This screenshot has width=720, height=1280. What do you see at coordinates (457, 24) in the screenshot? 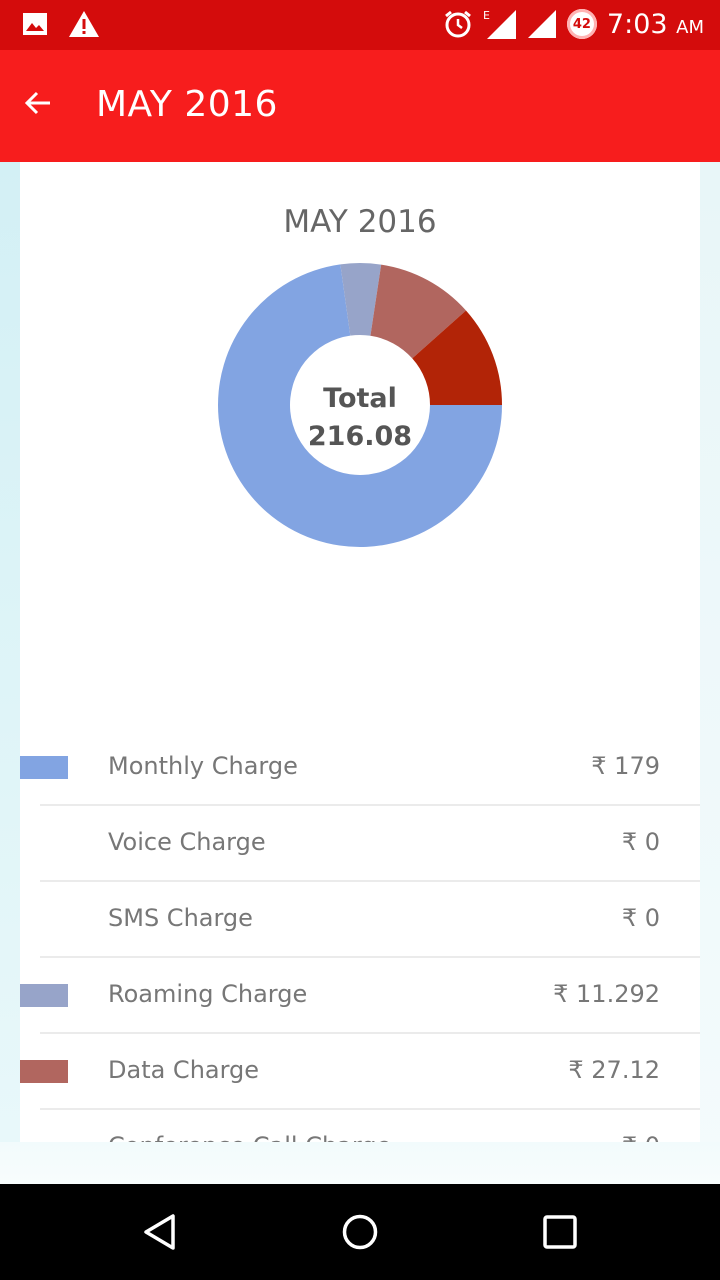
I see `alarm-icon` at bounding box center [457, 24].